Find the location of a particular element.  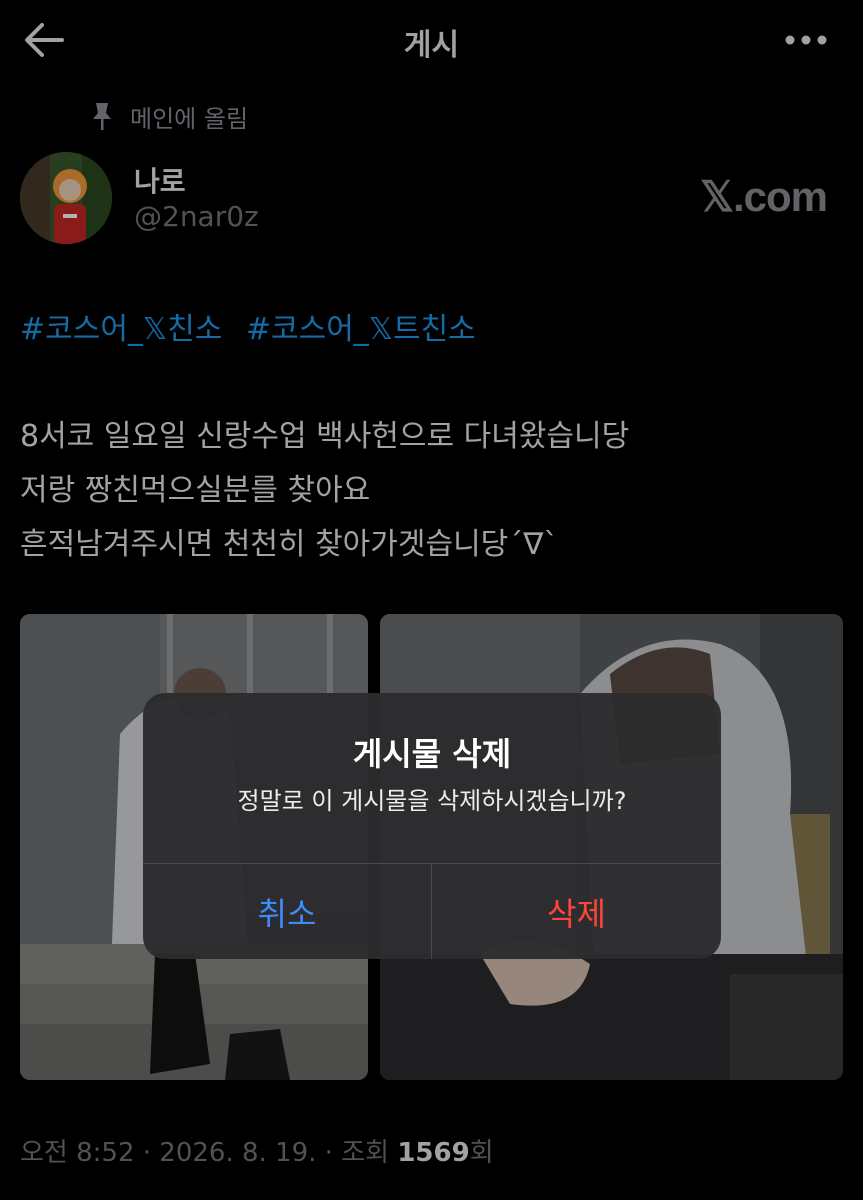

dialog-title: 게시물 삭제 is located at coordinates (432, 754).